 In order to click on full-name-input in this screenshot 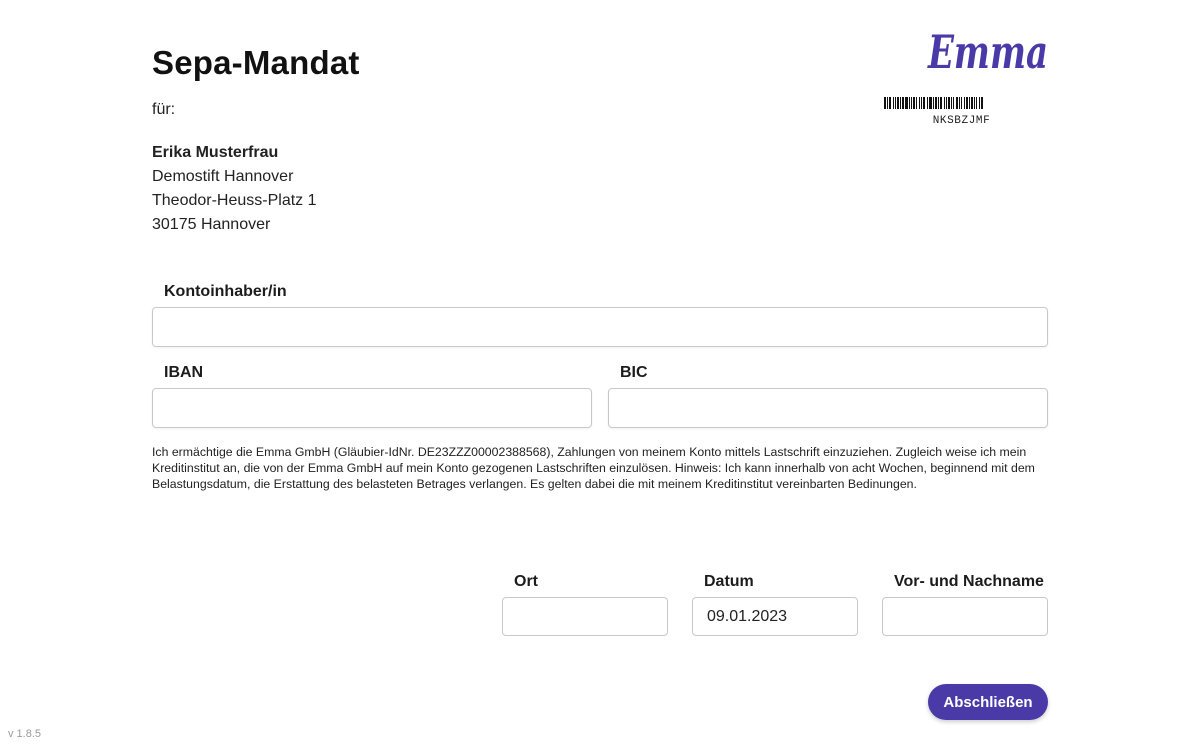, I will do `click(965, 616)`.